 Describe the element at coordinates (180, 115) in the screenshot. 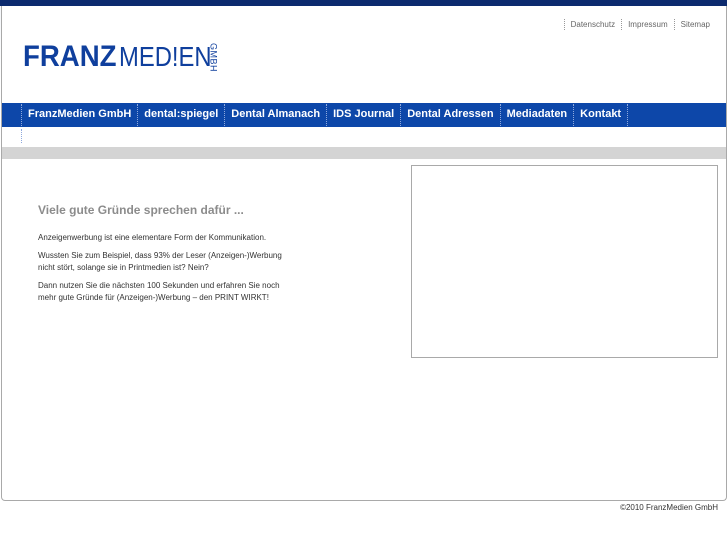

I see `nav-dental-spiegel: dental:spiegel` at that location.